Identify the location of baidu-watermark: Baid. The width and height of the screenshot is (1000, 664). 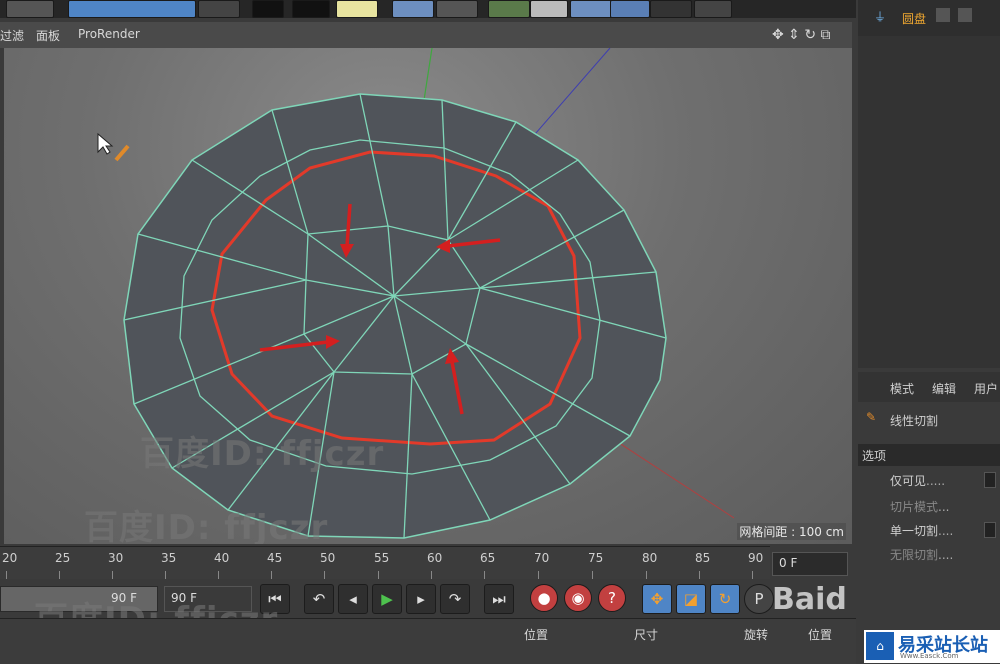
(809, 599).